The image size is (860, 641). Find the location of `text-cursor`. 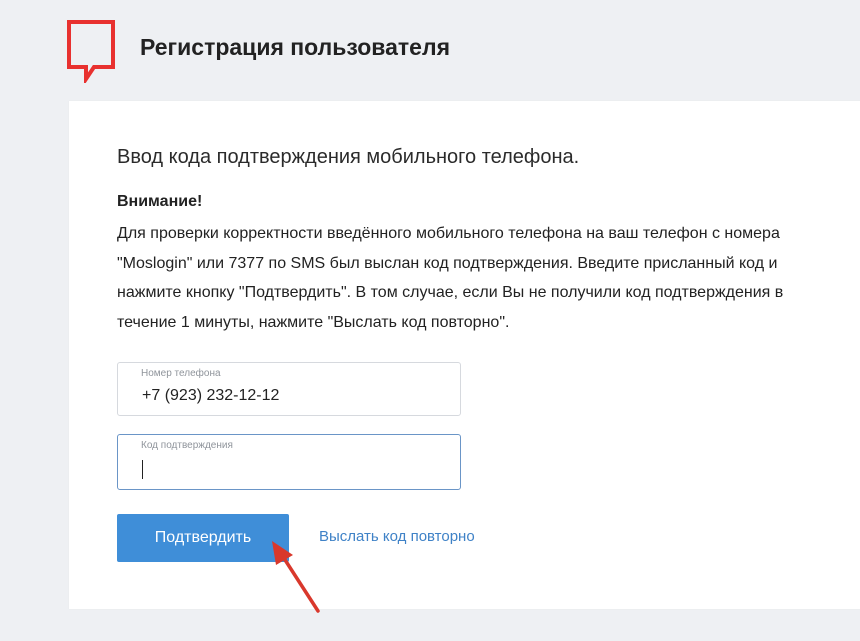

text-cursor is located at coordinates (142, 469).